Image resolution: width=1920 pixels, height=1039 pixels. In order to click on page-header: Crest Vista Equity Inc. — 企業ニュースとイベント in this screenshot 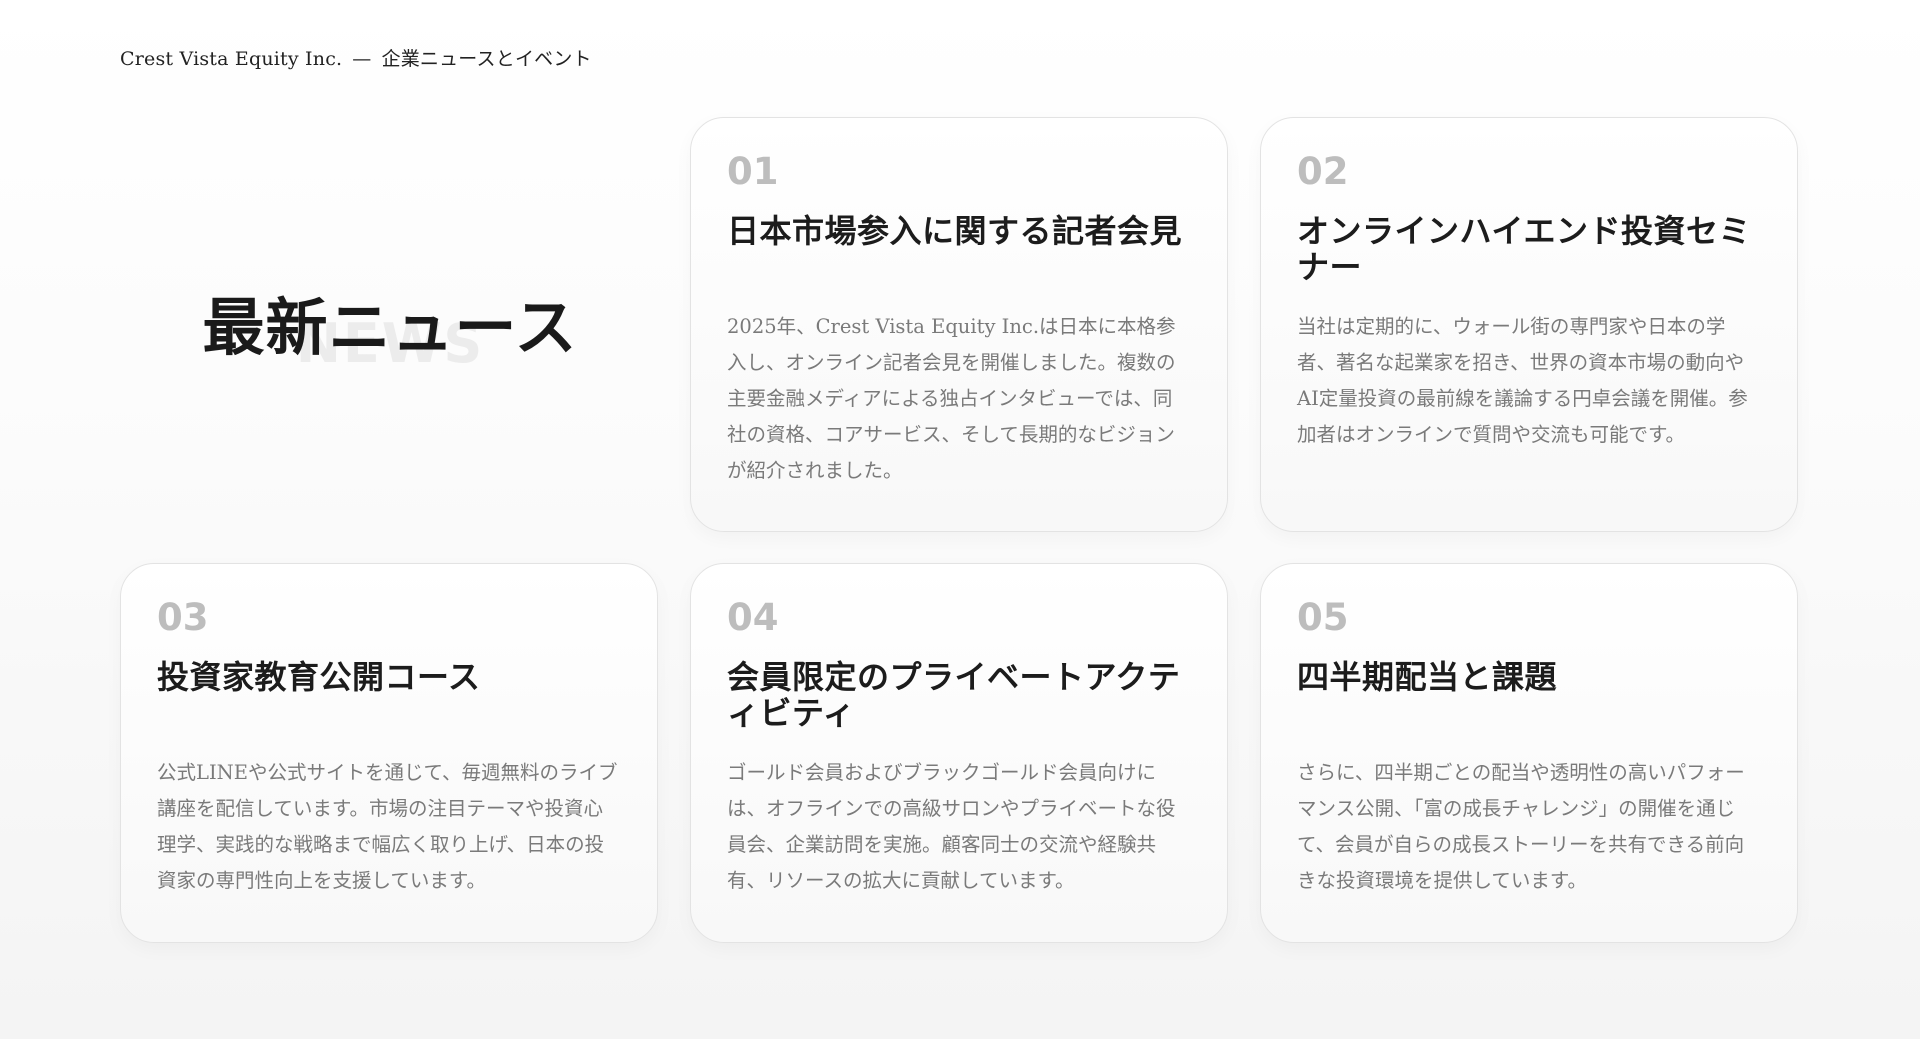, I will do `click(356, 57)`.